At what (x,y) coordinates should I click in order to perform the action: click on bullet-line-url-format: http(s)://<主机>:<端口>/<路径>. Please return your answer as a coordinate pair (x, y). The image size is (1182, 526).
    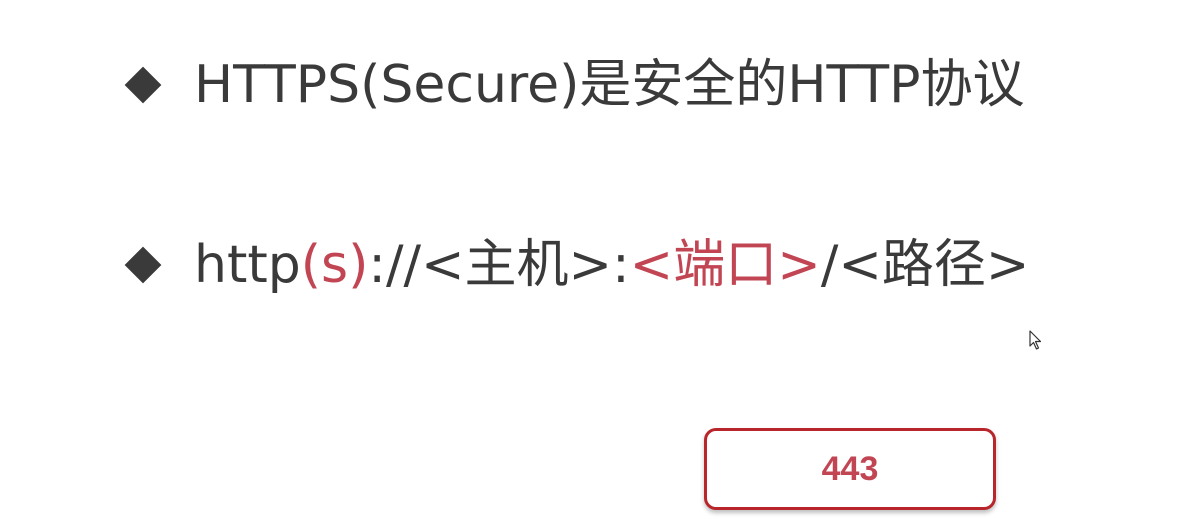
    Looking at the image, I should click on (574, 265).